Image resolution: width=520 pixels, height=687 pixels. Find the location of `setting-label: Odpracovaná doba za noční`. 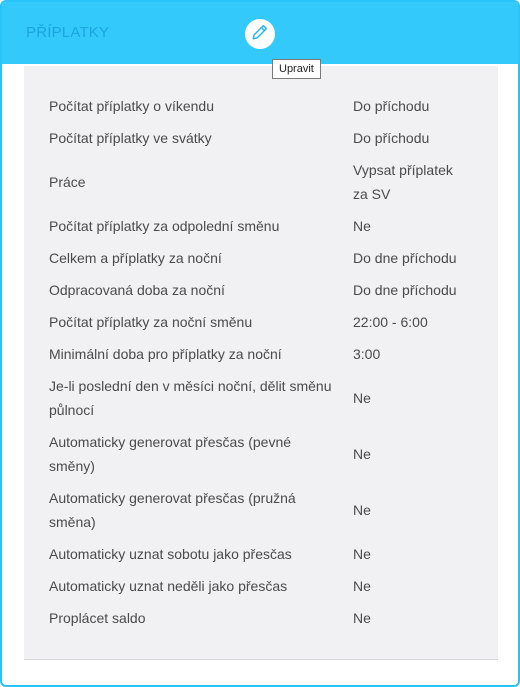

setting-label: Odpracovaná doba za noční is located at coordinates (137, 290).